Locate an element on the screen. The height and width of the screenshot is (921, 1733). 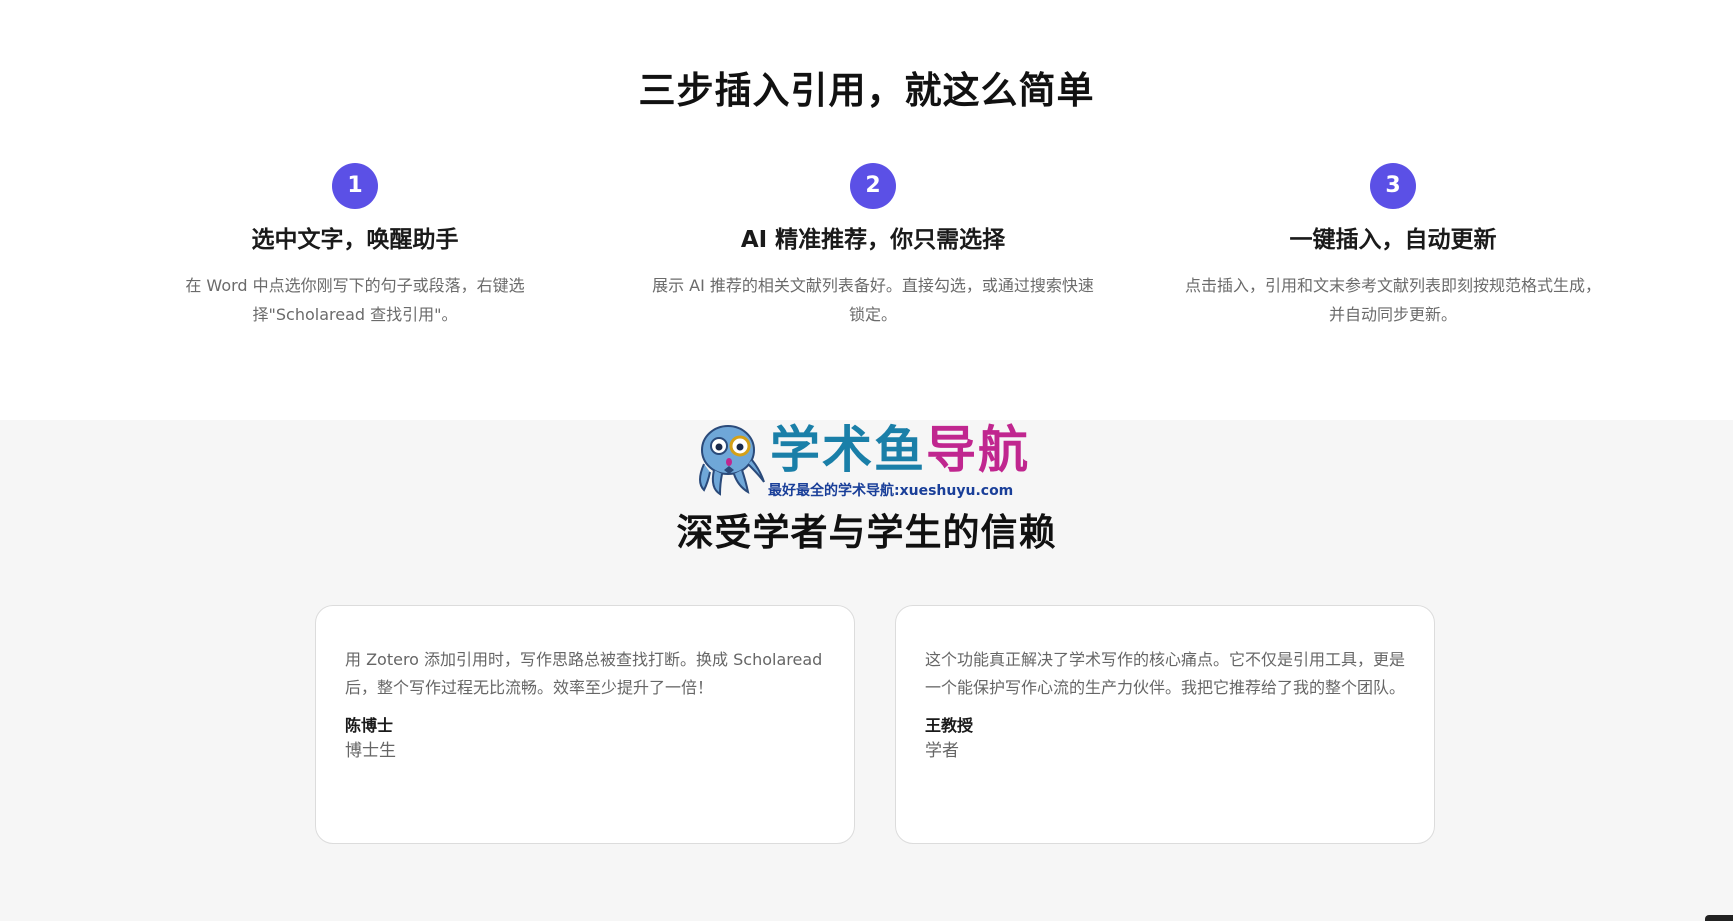
step-title: 一键插入，自动更新 is located at coordinates (1393, 240).